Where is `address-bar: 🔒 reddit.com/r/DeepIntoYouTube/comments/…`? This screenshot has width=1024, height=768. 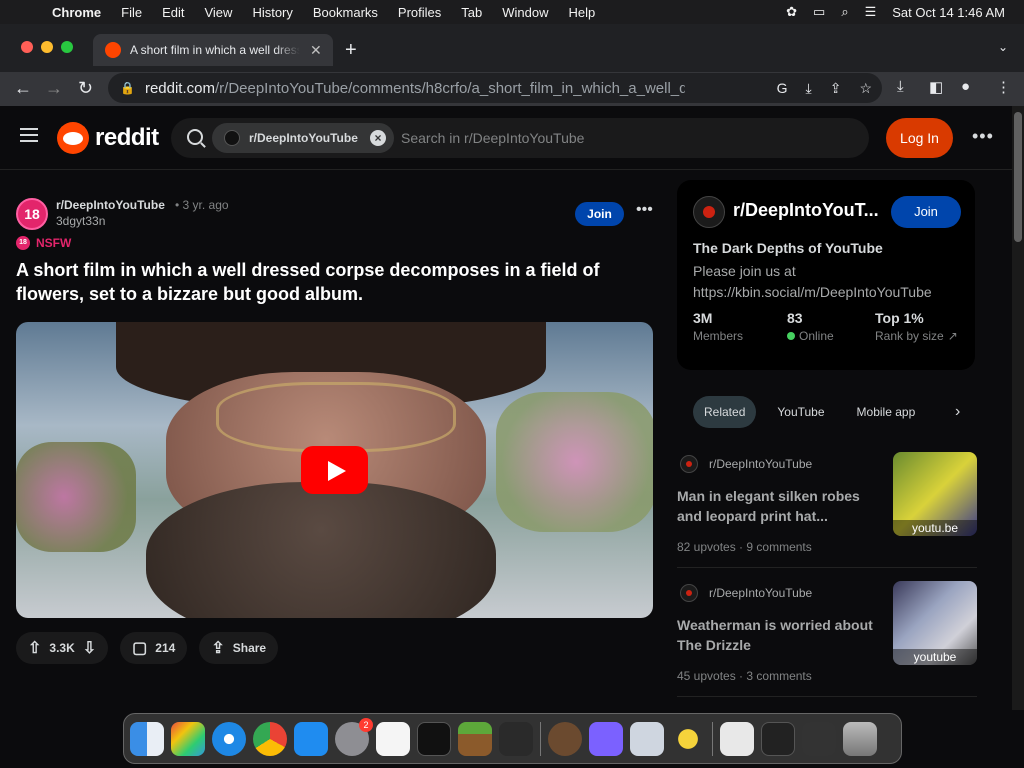
address-bar: 🔒 reddit.com/r/DeepIntoYouTube/comments/… is located at coordinates (495, 88).